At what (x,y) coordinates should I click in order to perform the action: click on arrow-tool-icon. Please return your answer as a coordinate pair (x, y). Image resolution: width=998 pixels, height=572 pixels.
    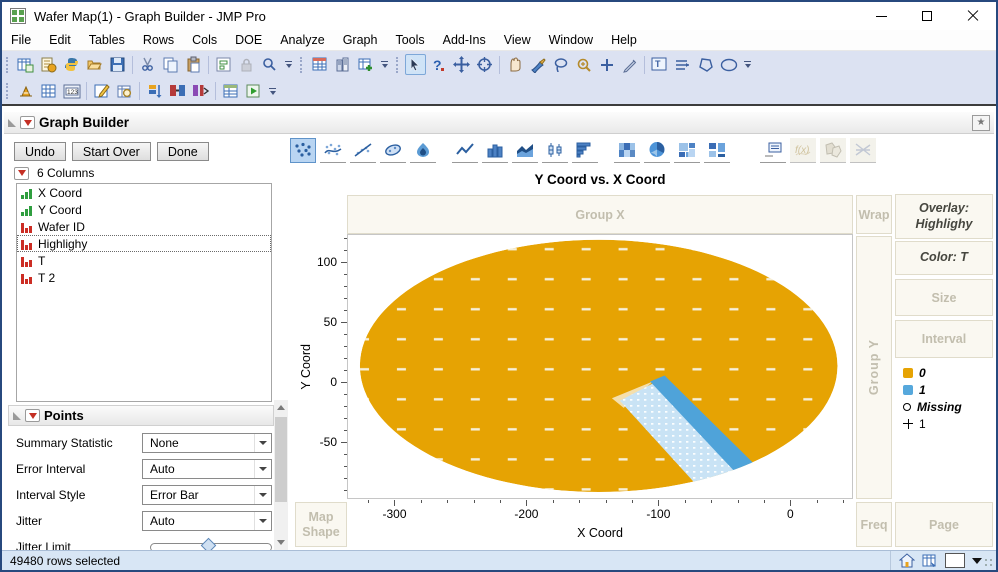
    Looking at the image, I should click on (415, 64).